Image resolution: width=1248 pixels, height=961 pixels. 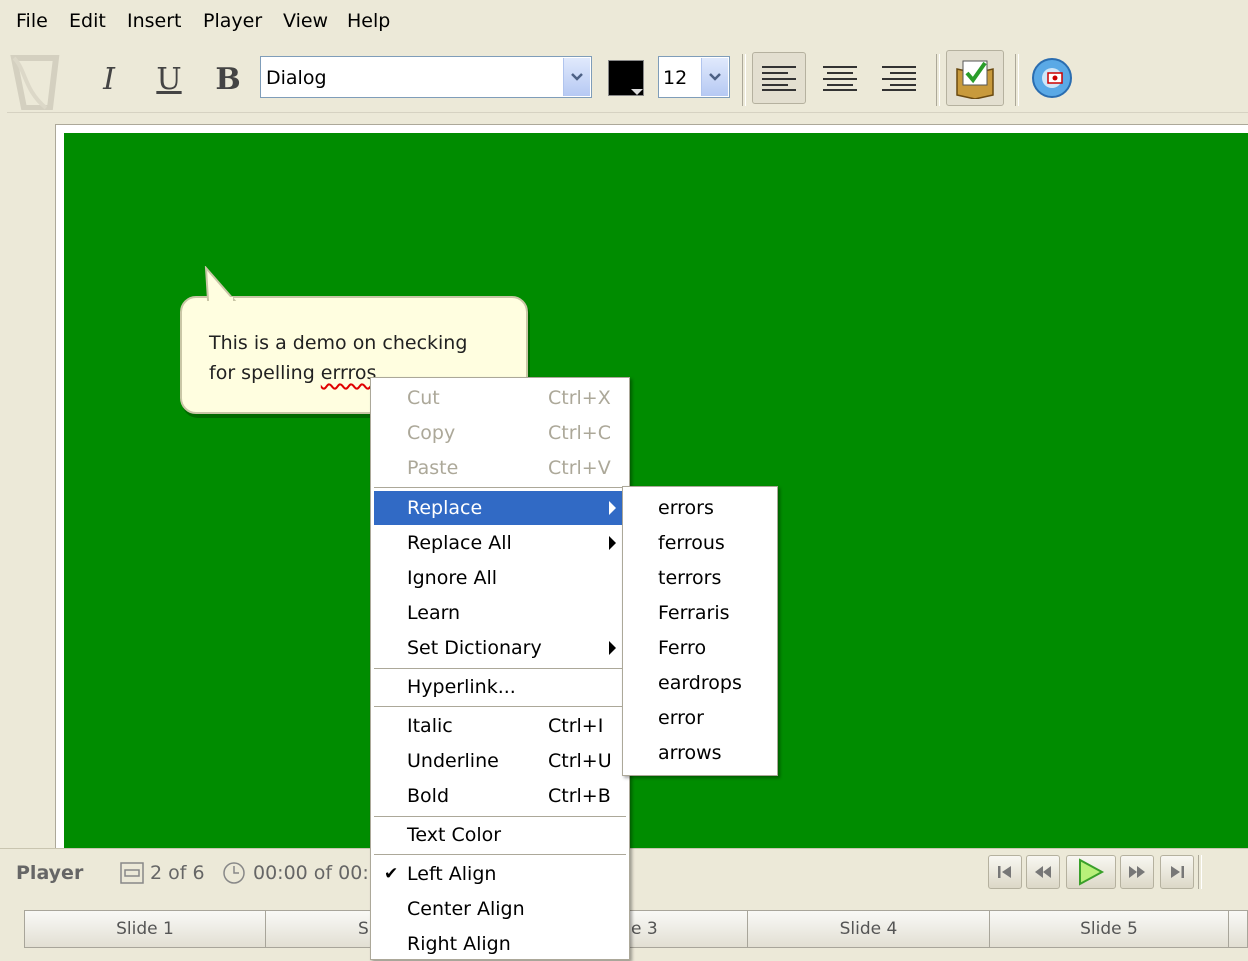 What do you see at coordinates (694, 77) in the screenshot?
I see `font-size-select: 12` at bounding box center [694, 77].